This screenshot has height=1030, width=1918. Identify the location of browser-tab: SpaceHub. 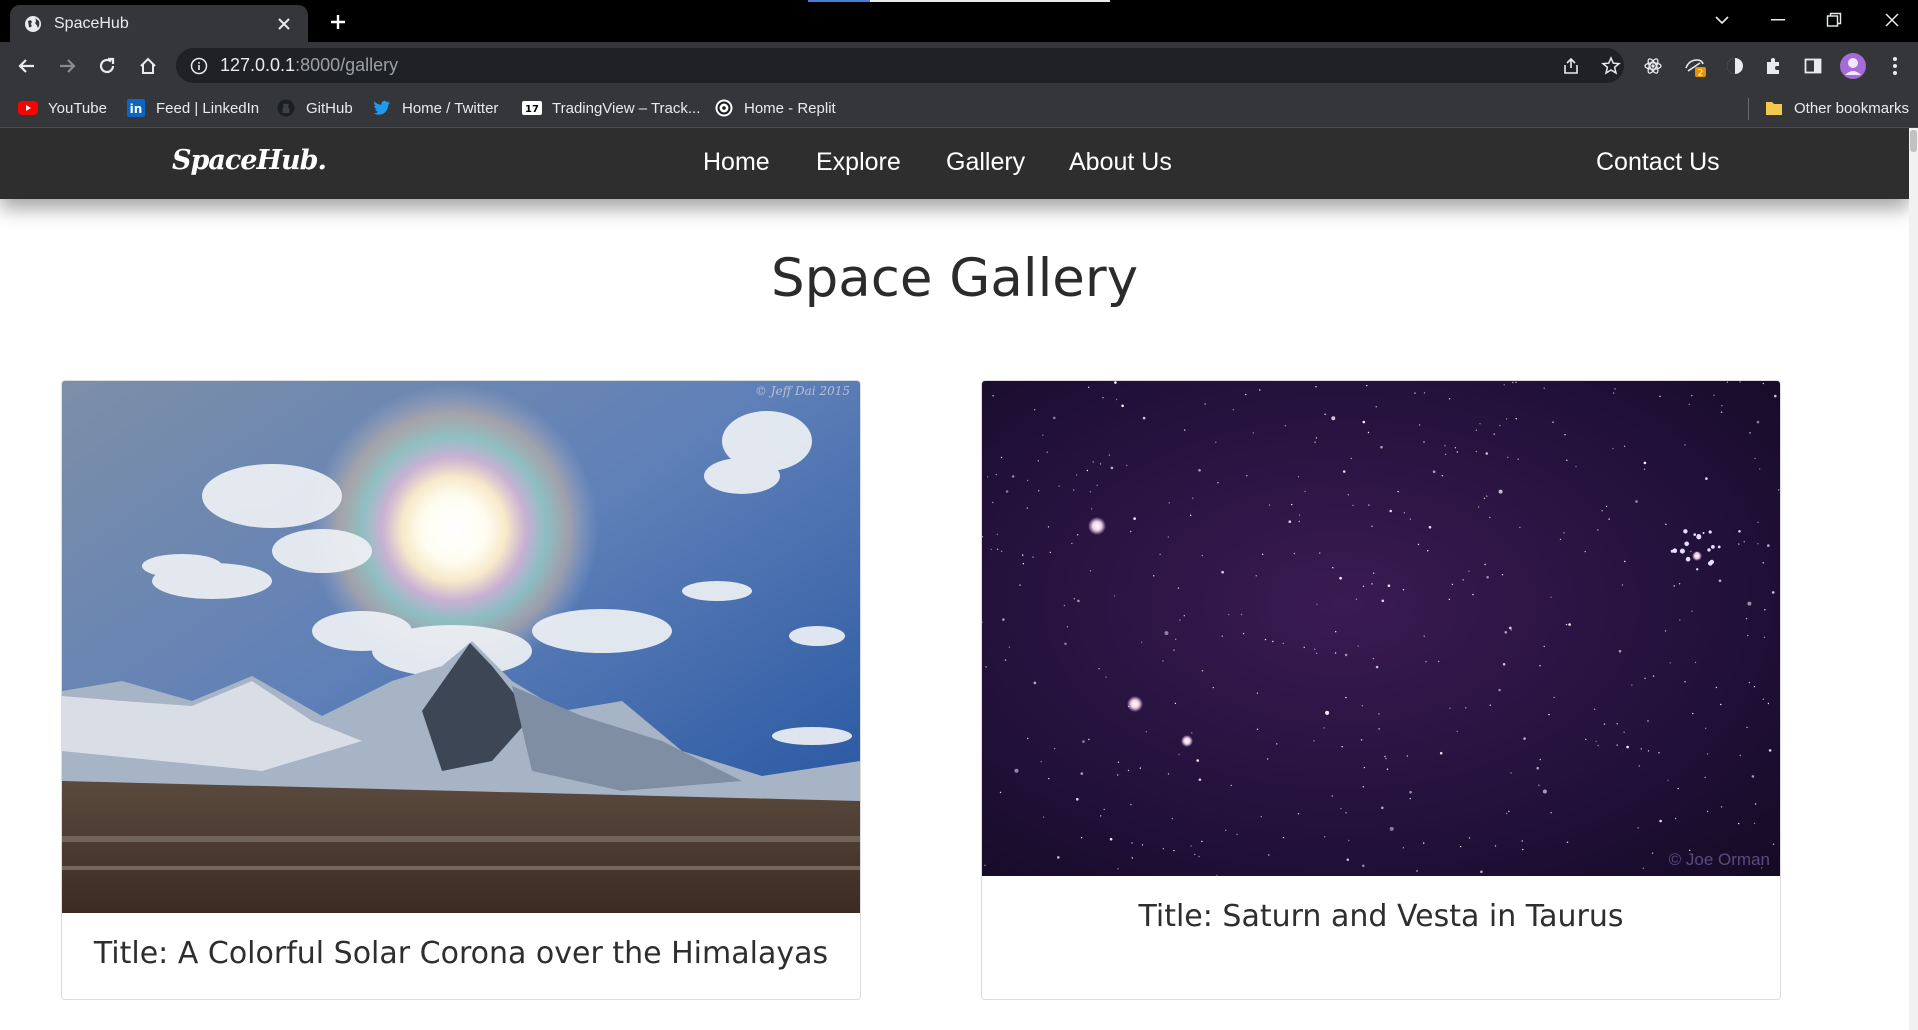
(159, 23).